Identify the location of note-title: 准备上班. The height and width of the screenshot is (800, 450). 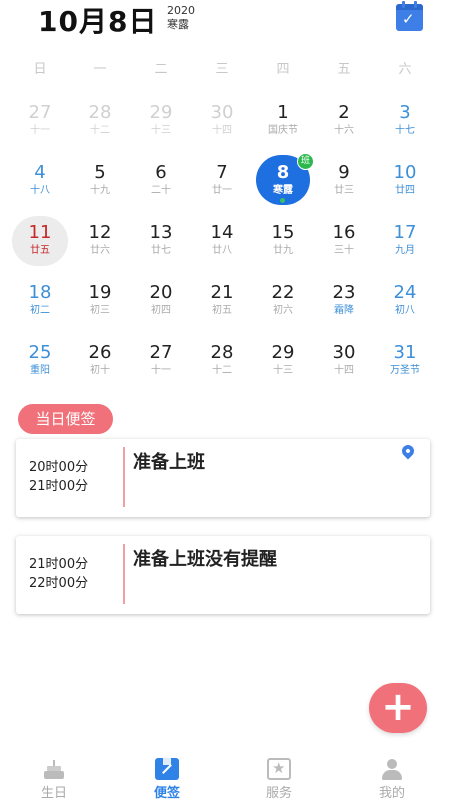
(169, 462).